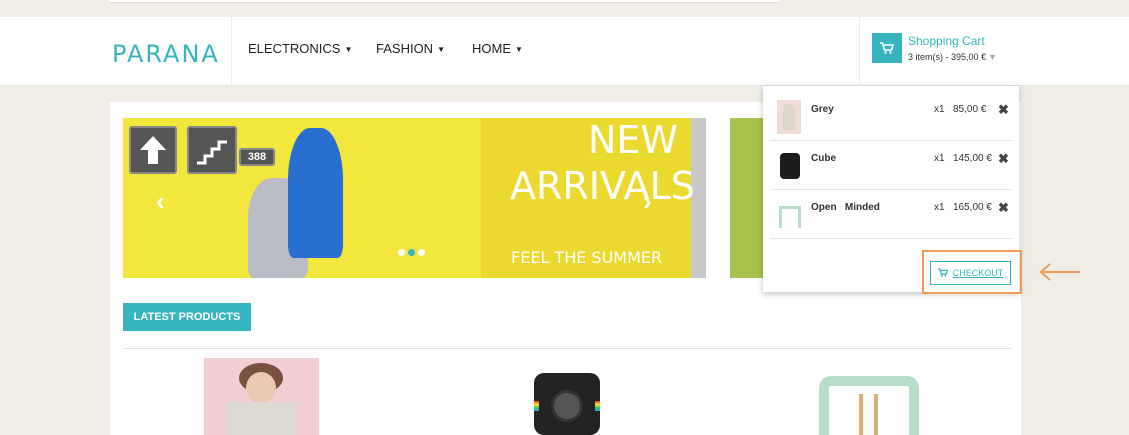 The height and width of the screenshot is (435, 1129). Describe the element at coordinates (315, 193) in the screenshot. I see `banner-person` at that location.